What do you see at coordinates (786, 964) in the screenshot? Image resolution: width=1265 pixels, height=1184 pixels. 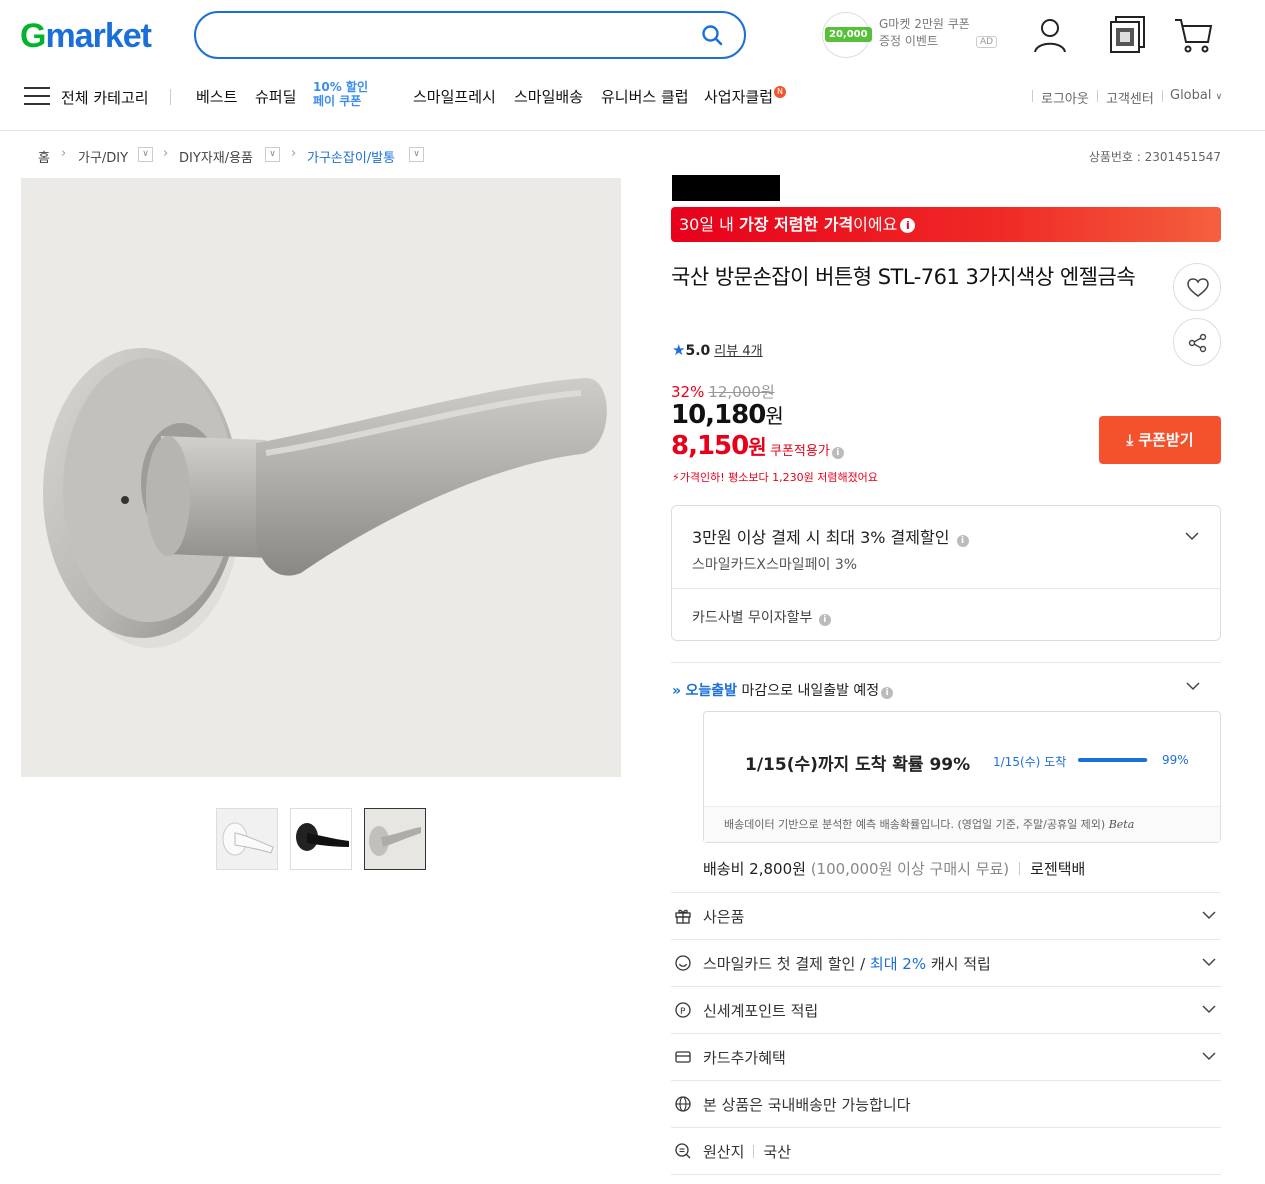 I see `smilecard-pre: 스마일카드 첫 결제 할인 /` at bounding box center [786, 964].